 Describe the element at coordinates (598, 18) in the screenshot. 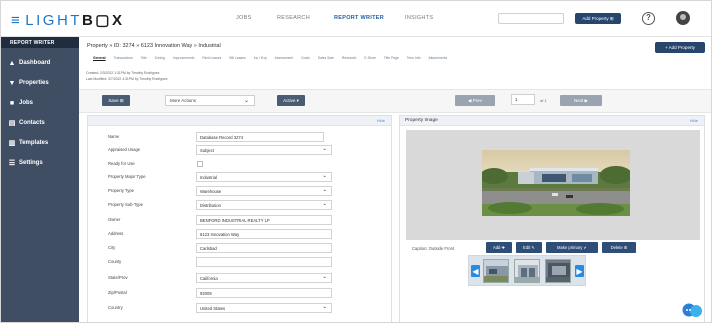

I see `top-add-property-button: Add Property ⊞` at that location.